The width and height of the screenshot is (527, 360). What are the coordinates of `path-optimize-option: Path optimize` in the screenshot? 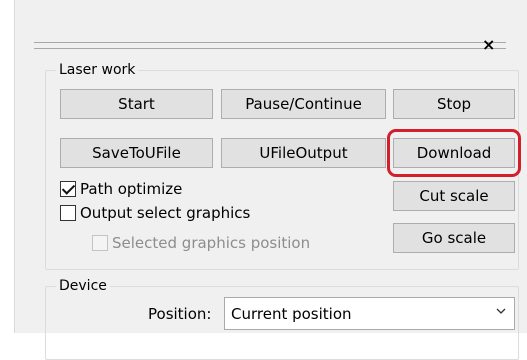 It's located at (121, 189).